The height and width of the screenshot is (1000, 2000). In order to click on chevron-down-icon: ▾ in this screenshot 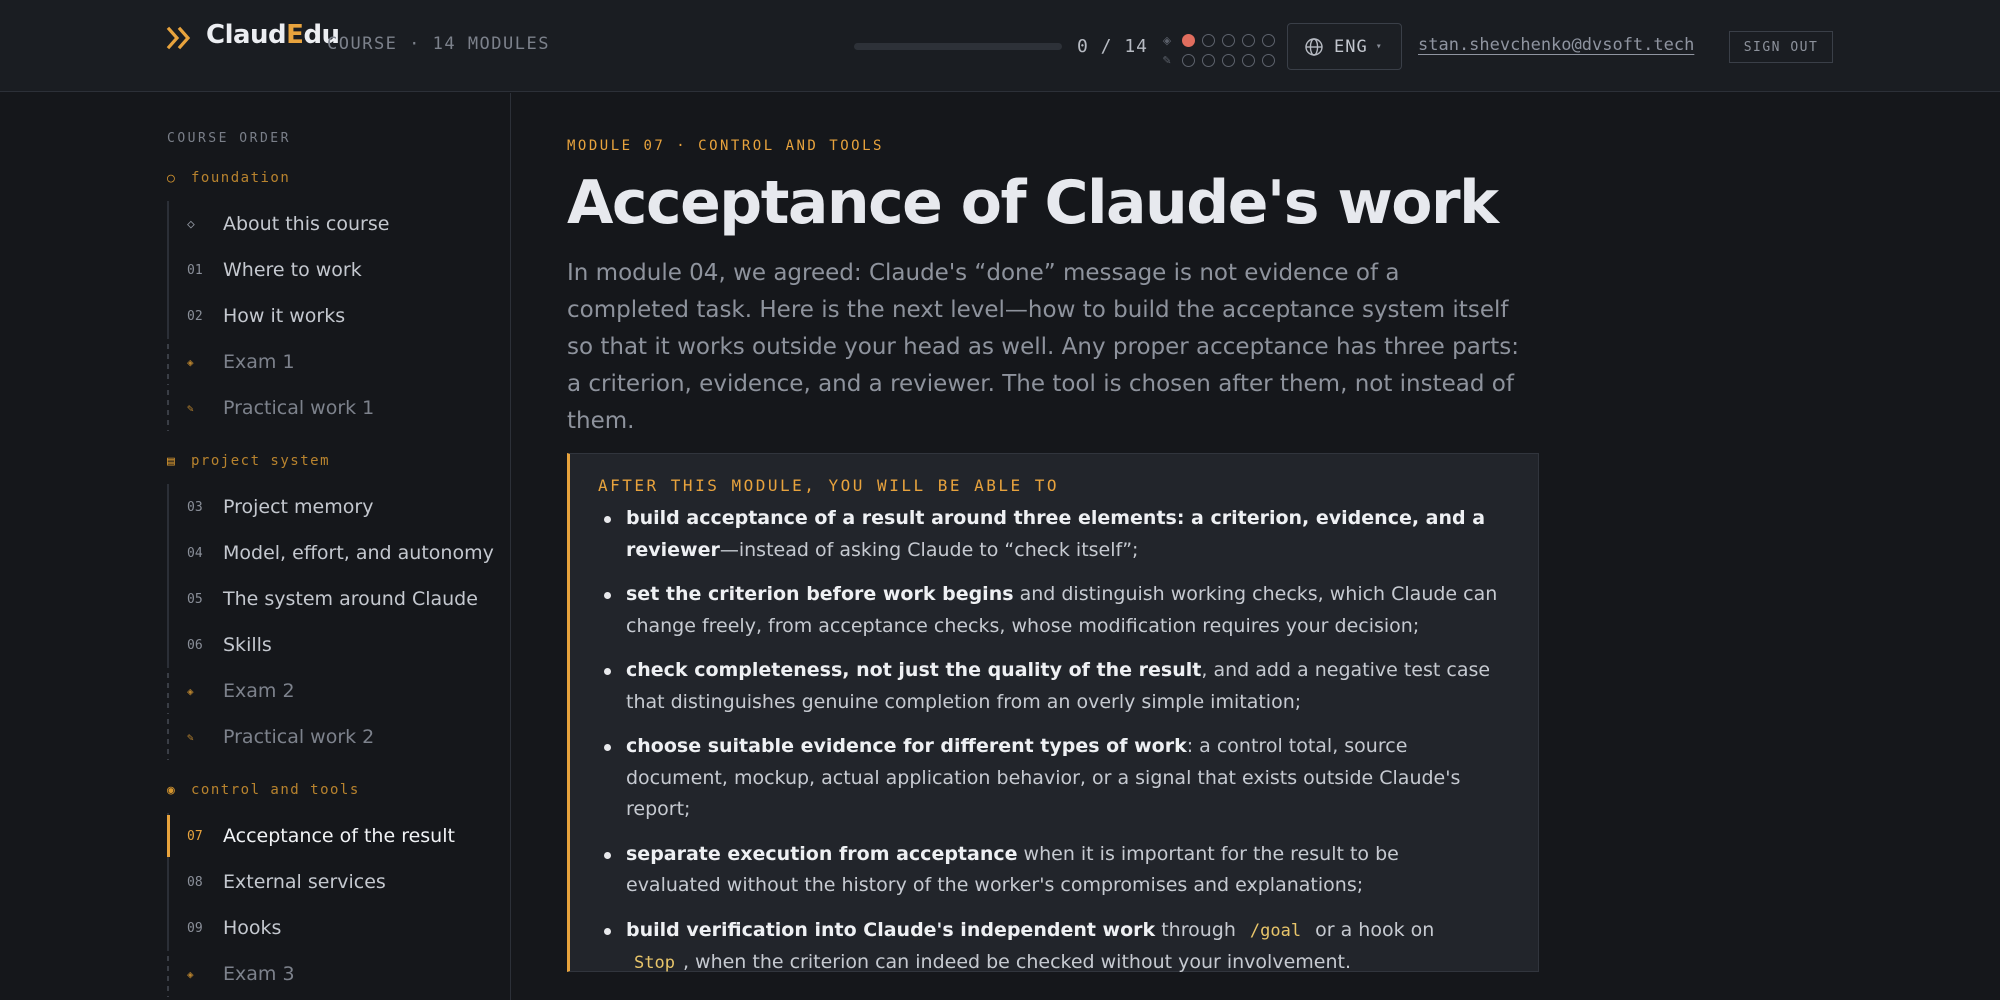, I will do `click(1379, 46)`.